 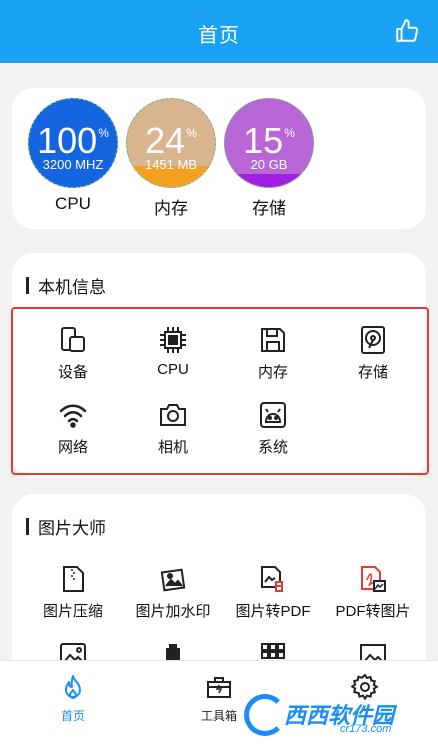 What do you see at coordinates (73, 164) in the screenshot?
I see `cpu-frequency: 3200 MHZ` at bounding box center [73, 164].